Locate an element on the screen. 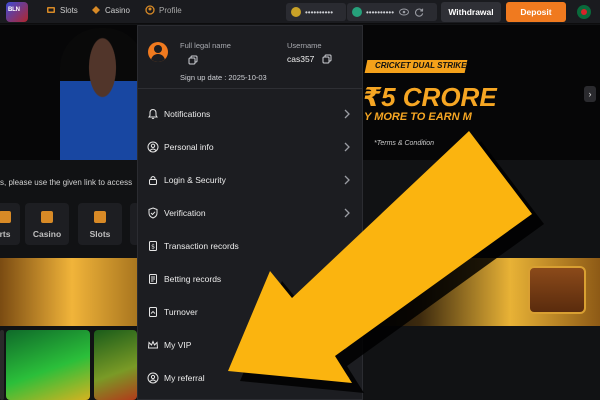 The image size is (600, 400). nav-slots-label: Slots is located at coordinates (69, 10).